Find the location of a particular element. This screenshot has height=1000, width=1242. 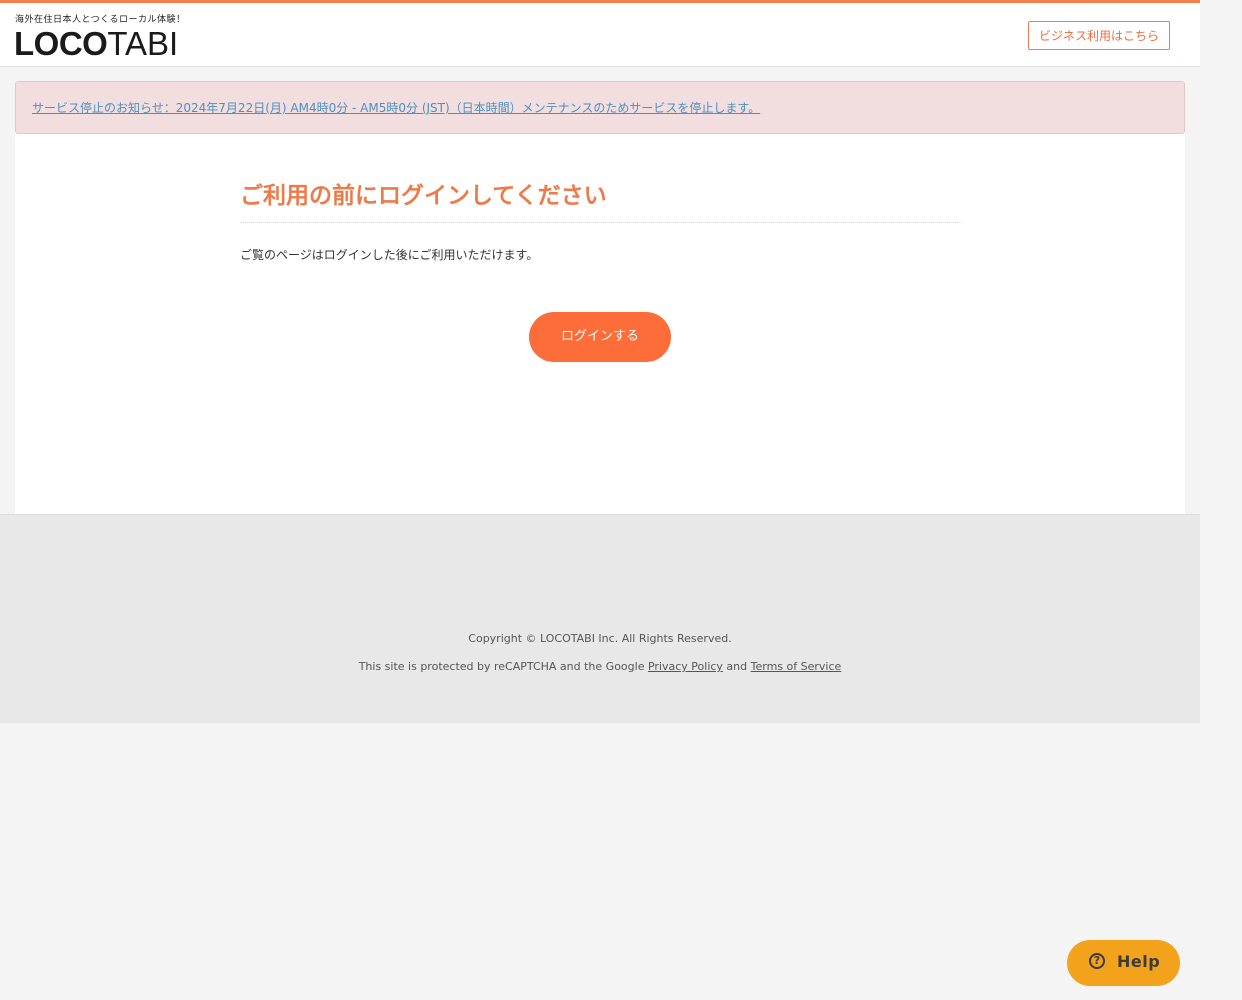

page-title: ご利用の前にログインしてください is located at coordinates (423, 196).